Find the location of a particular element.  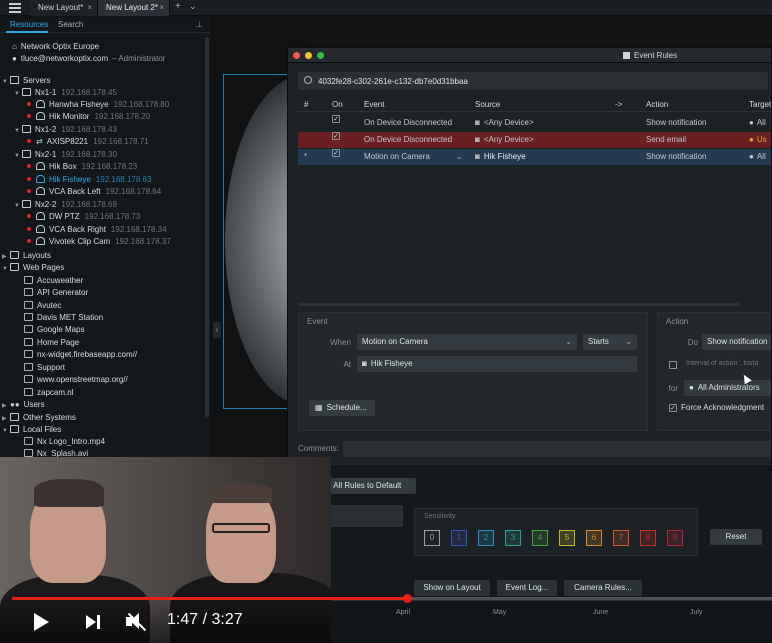

layouts-node: ▶ Layouts is located at coordinates (26, 256).